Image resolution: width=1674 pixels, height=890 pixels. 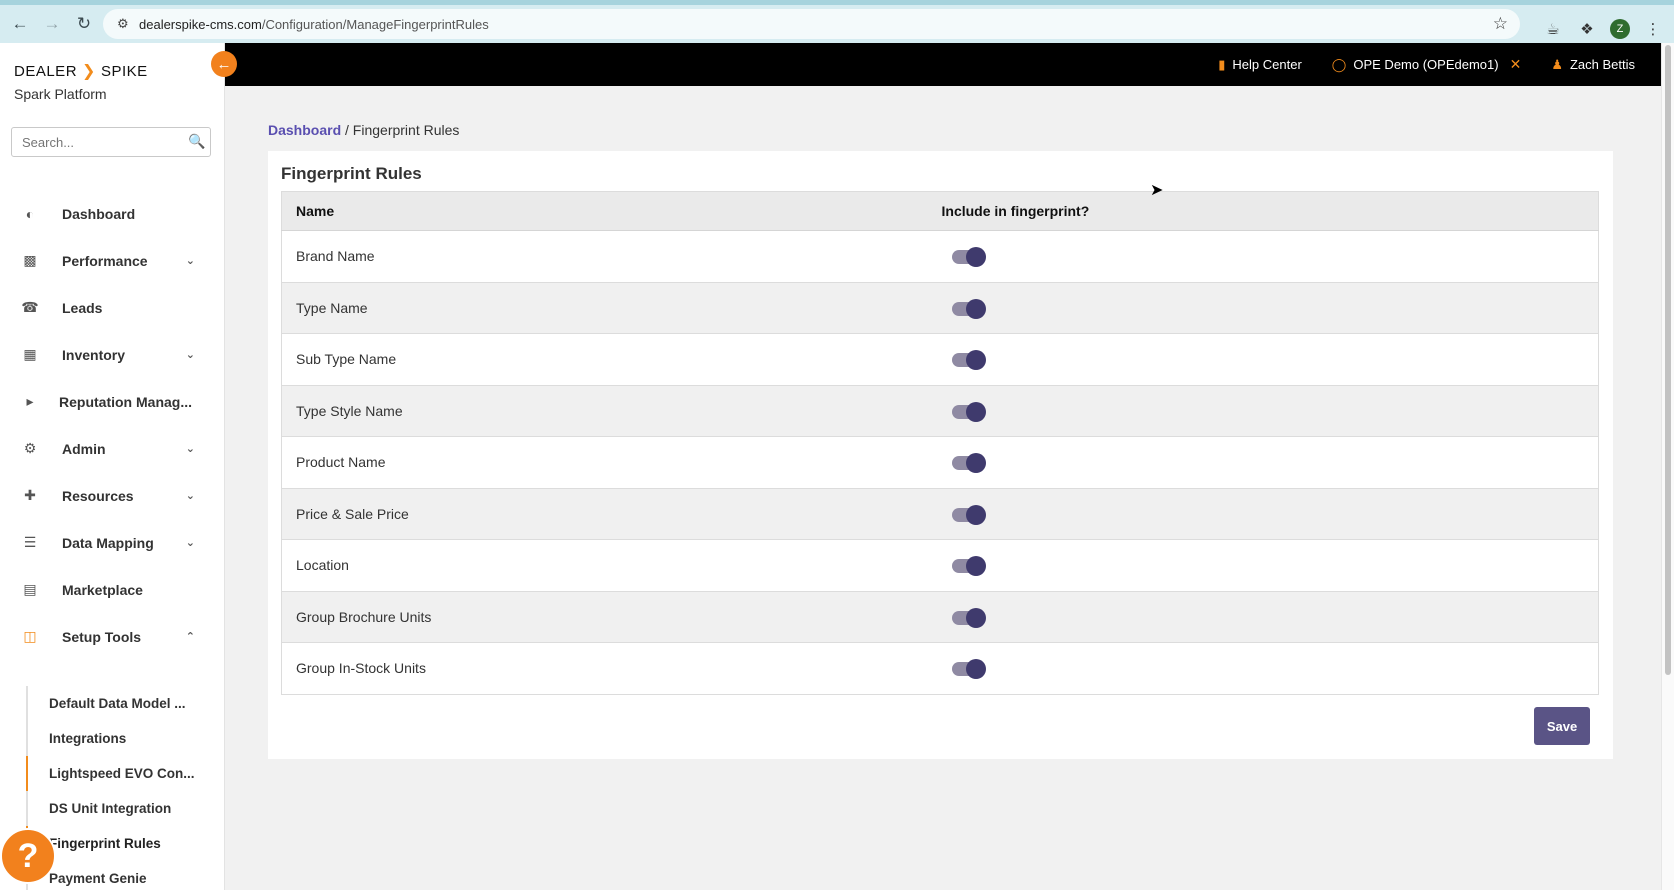 I want to click on sidebar-item-label: Inventory, so click(x=94, y=354).